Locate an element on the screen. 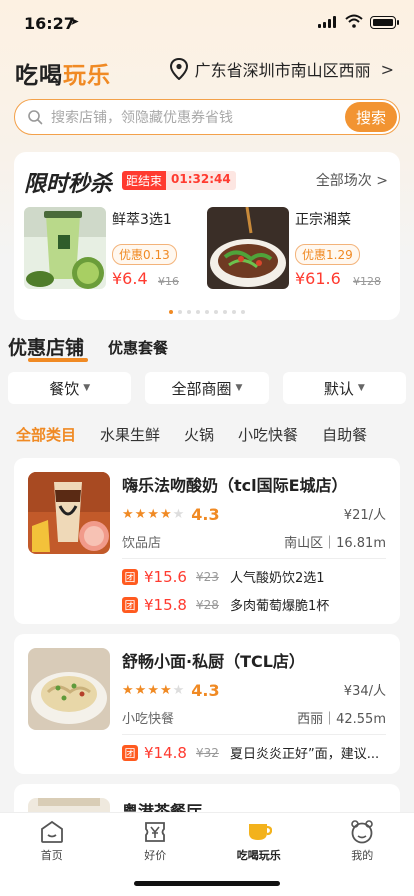 The image size is (414, 896). search-input: 搜索店铺，领隐藏优惠券省钱 is located at coordinates (198, 117).